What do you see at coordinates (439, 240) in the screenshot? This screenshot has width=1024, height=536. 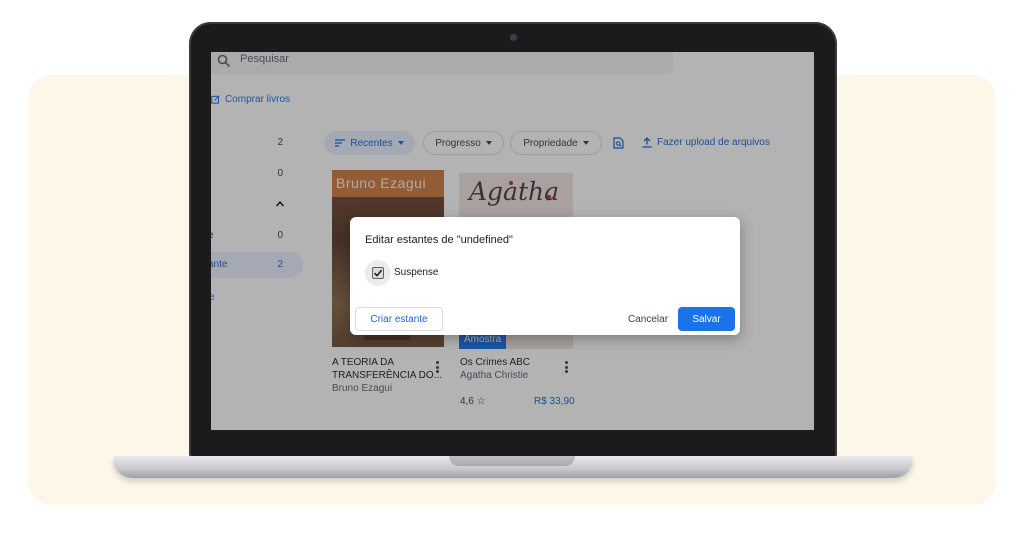 I see `dialog-title: Editar estantes de "undefined"` at bounding box center [439, 240].